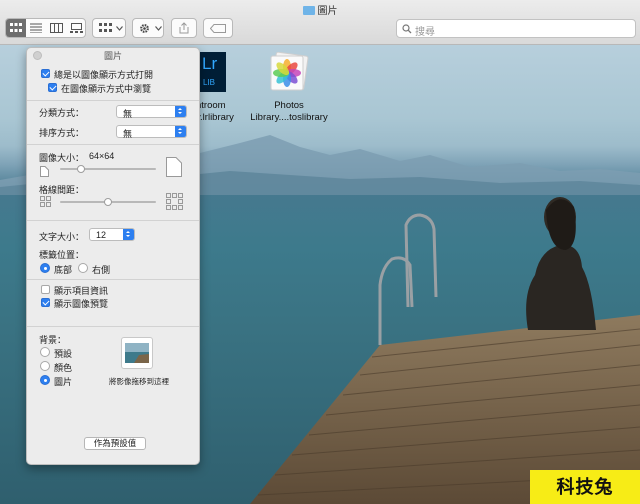  Describe the element at coordinates (139, 381) in the screenshot. I see `drag-image-hint: 將影像拖移到這裡` at that location.